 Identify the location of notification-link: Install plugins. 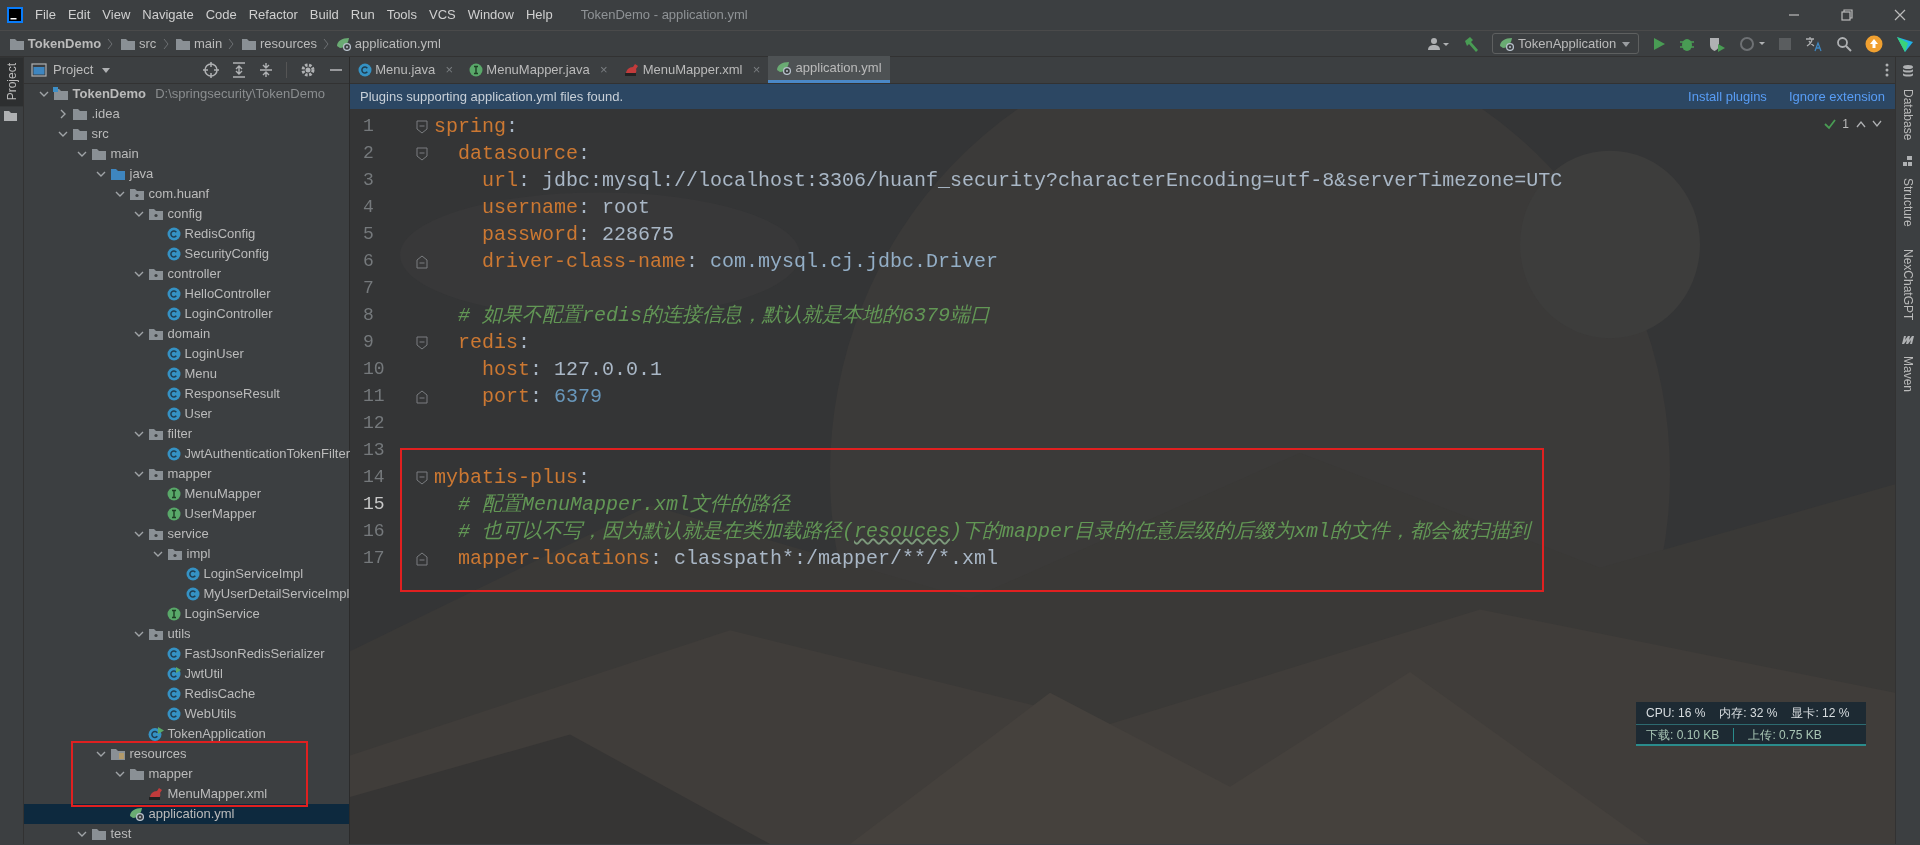
(1727, 96).